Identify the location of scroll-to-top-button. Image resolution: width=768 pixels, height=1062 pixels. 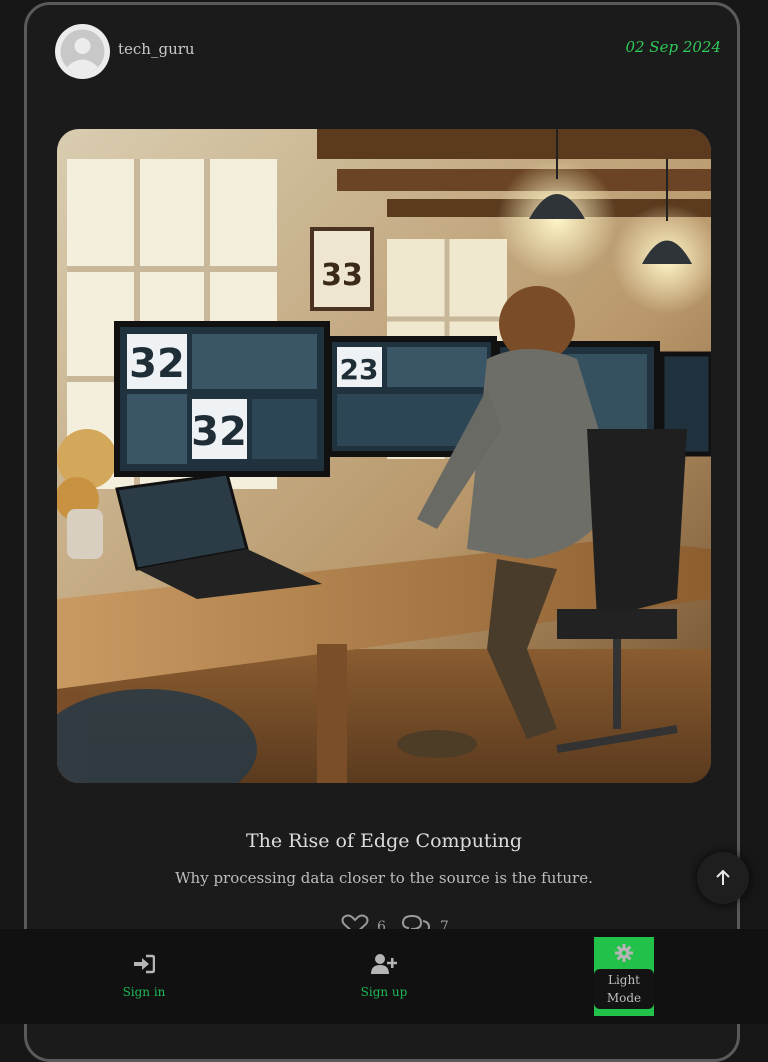
(723, 878).